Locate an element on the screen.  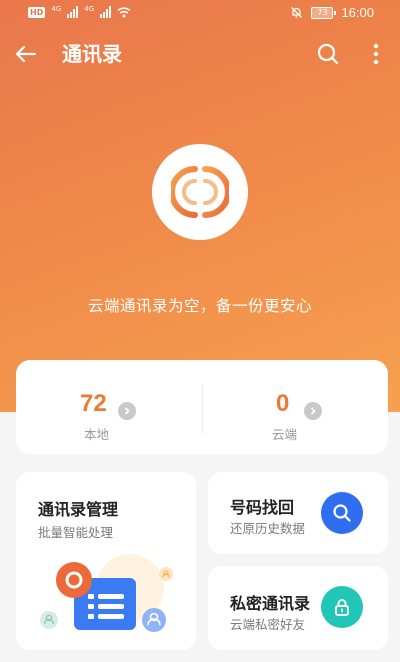
mute-bell-icon is located at coordinates (297, 12).